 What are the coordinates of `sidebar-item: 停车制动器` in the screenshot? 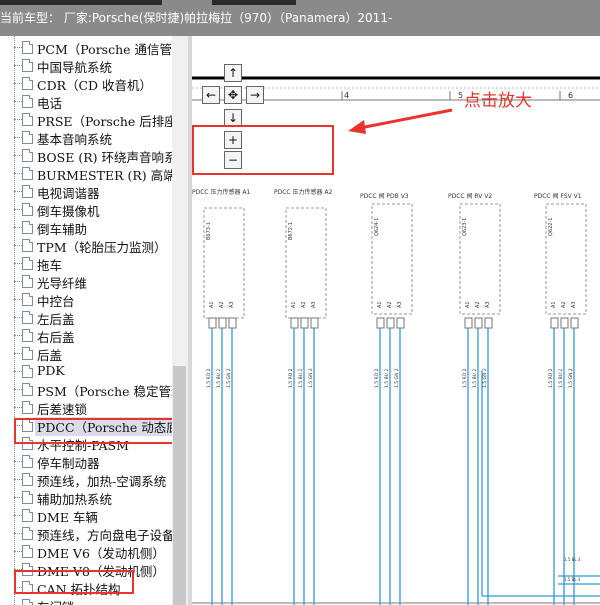 It's located at (86, 461).